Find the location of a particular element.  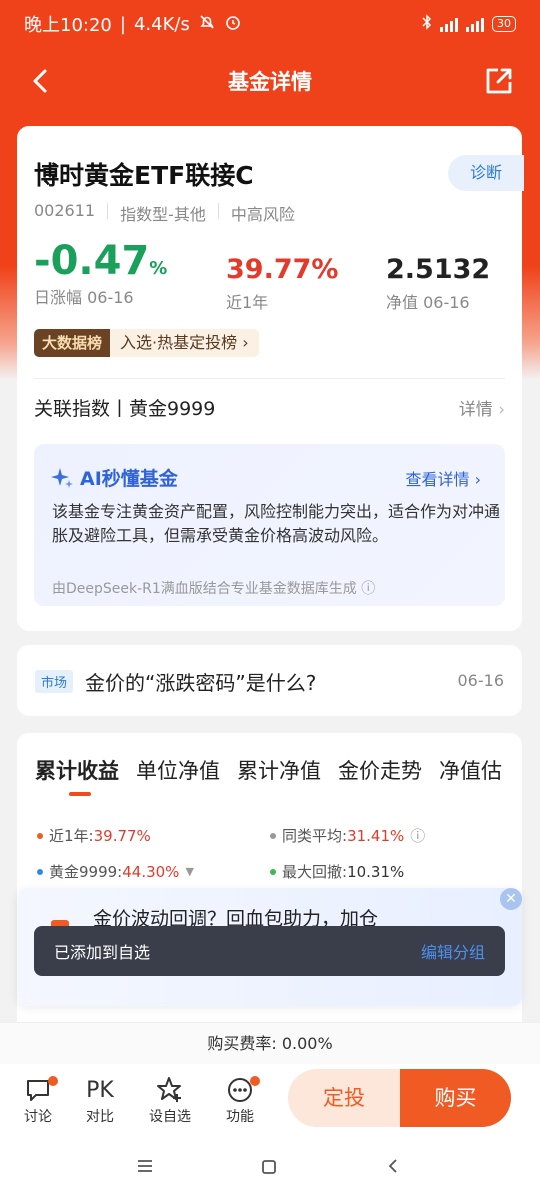

fund-meta: 002611 指数型-其他 中高风险 is located at coordinates (164, 213).